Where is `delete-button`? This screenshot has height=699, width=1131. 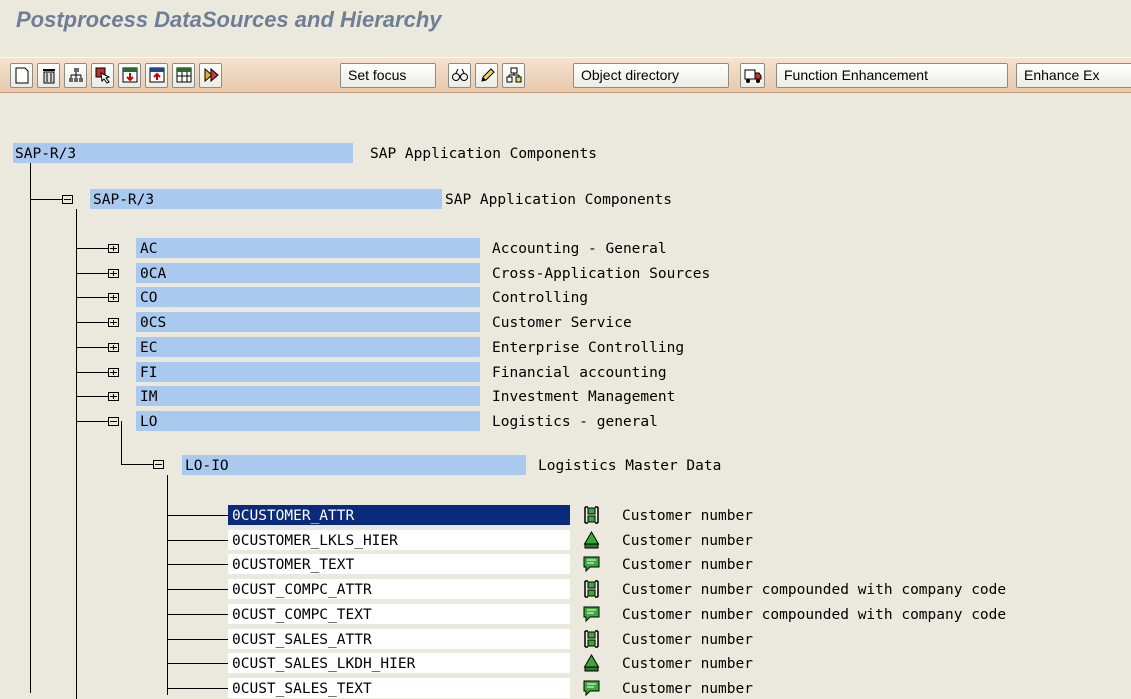 delete-button is located at coordinates (48, 75).